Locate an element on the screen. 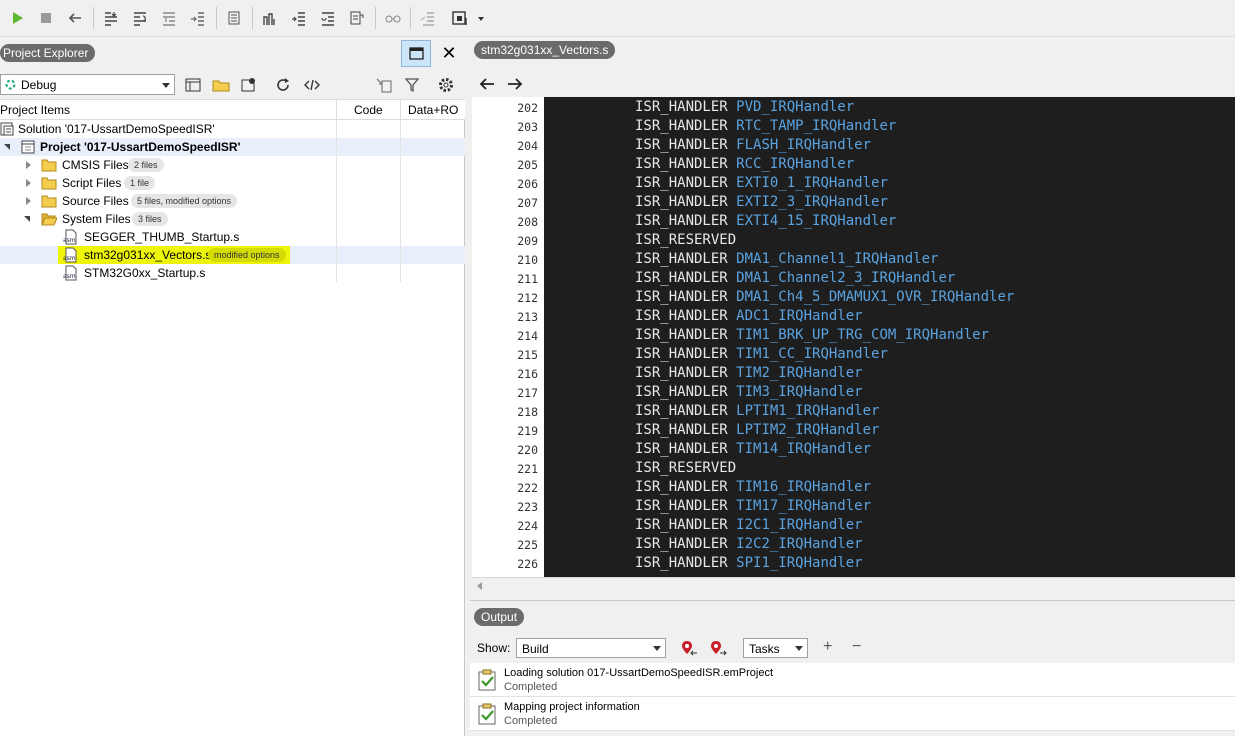  tree-row-solution: Solution '017-UssartDemoSpeedISR' is located at coordinates (232, 129).